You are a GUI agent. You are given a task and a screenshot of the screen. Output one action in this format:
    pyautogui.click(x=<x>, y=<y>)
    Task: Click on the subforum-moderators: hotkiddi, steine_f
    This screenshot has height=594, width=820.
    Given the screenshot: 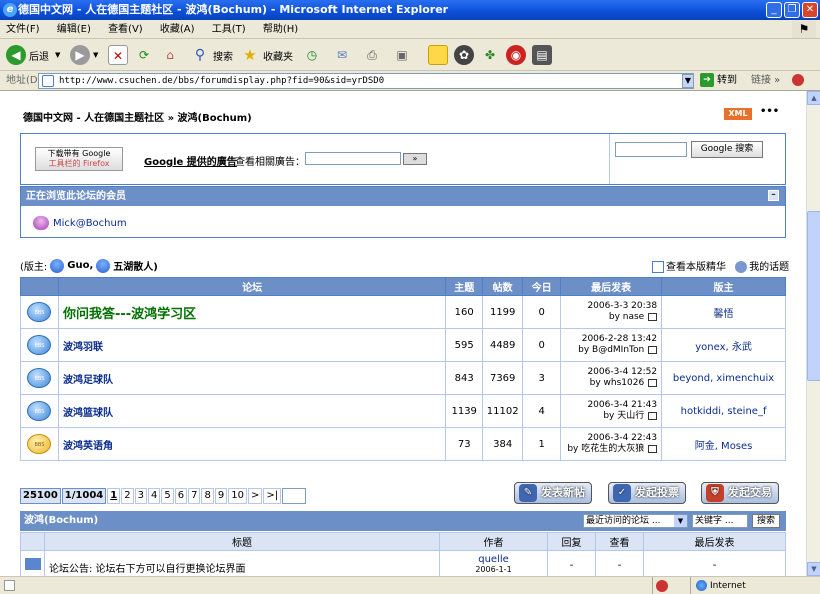 What is the action you would take?
    pyautogui.click(x=723, y=411)
    